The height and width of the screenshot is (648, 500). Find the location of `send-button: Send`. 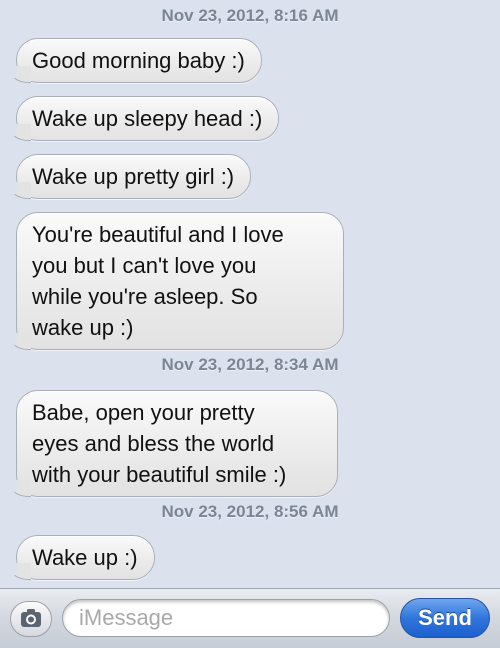

send-button: Send is located at coordinates (445, 618).